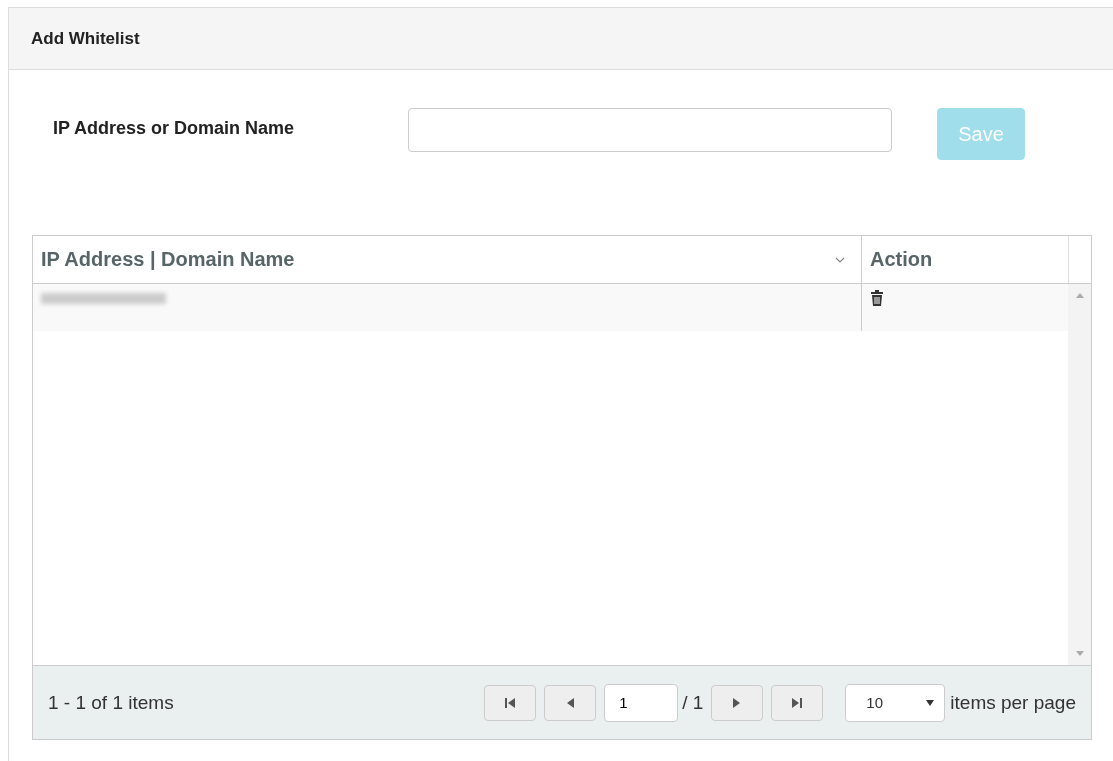  Describe the element at coordinates (1079, 474) in the screenshot. I see `scrollbar` at that location.